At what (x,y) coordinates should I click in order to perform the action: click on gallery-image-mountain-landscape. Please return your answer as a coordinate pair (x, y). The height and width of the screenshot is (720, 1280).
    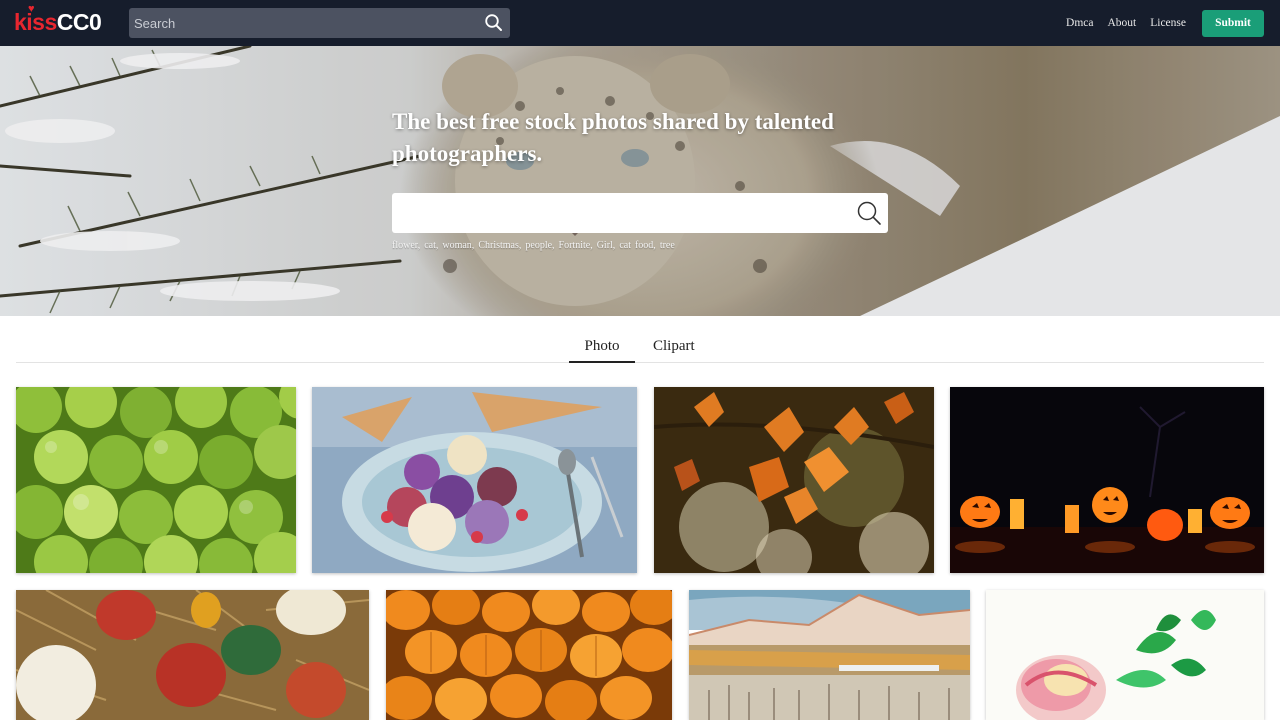
    Looking at the image, I should click on (829, 655).